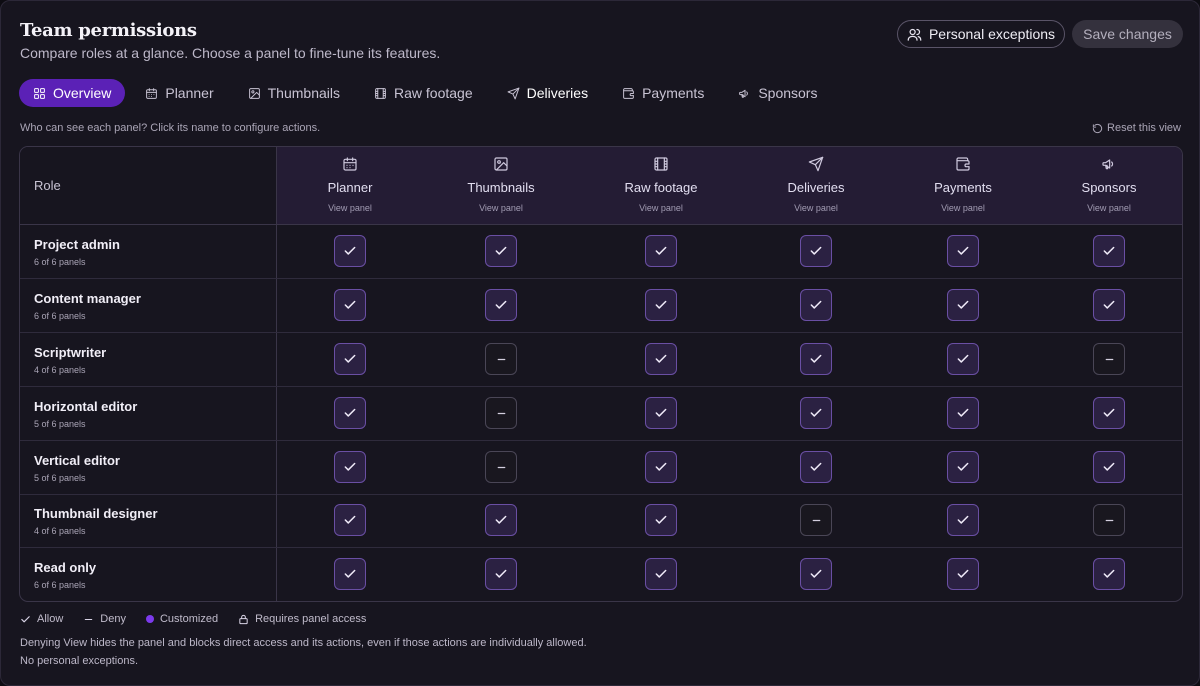 Image resolution: width=1200 pixels, height=686 pixels. I want to click on tab-payments: Payments, so click(663, 93).